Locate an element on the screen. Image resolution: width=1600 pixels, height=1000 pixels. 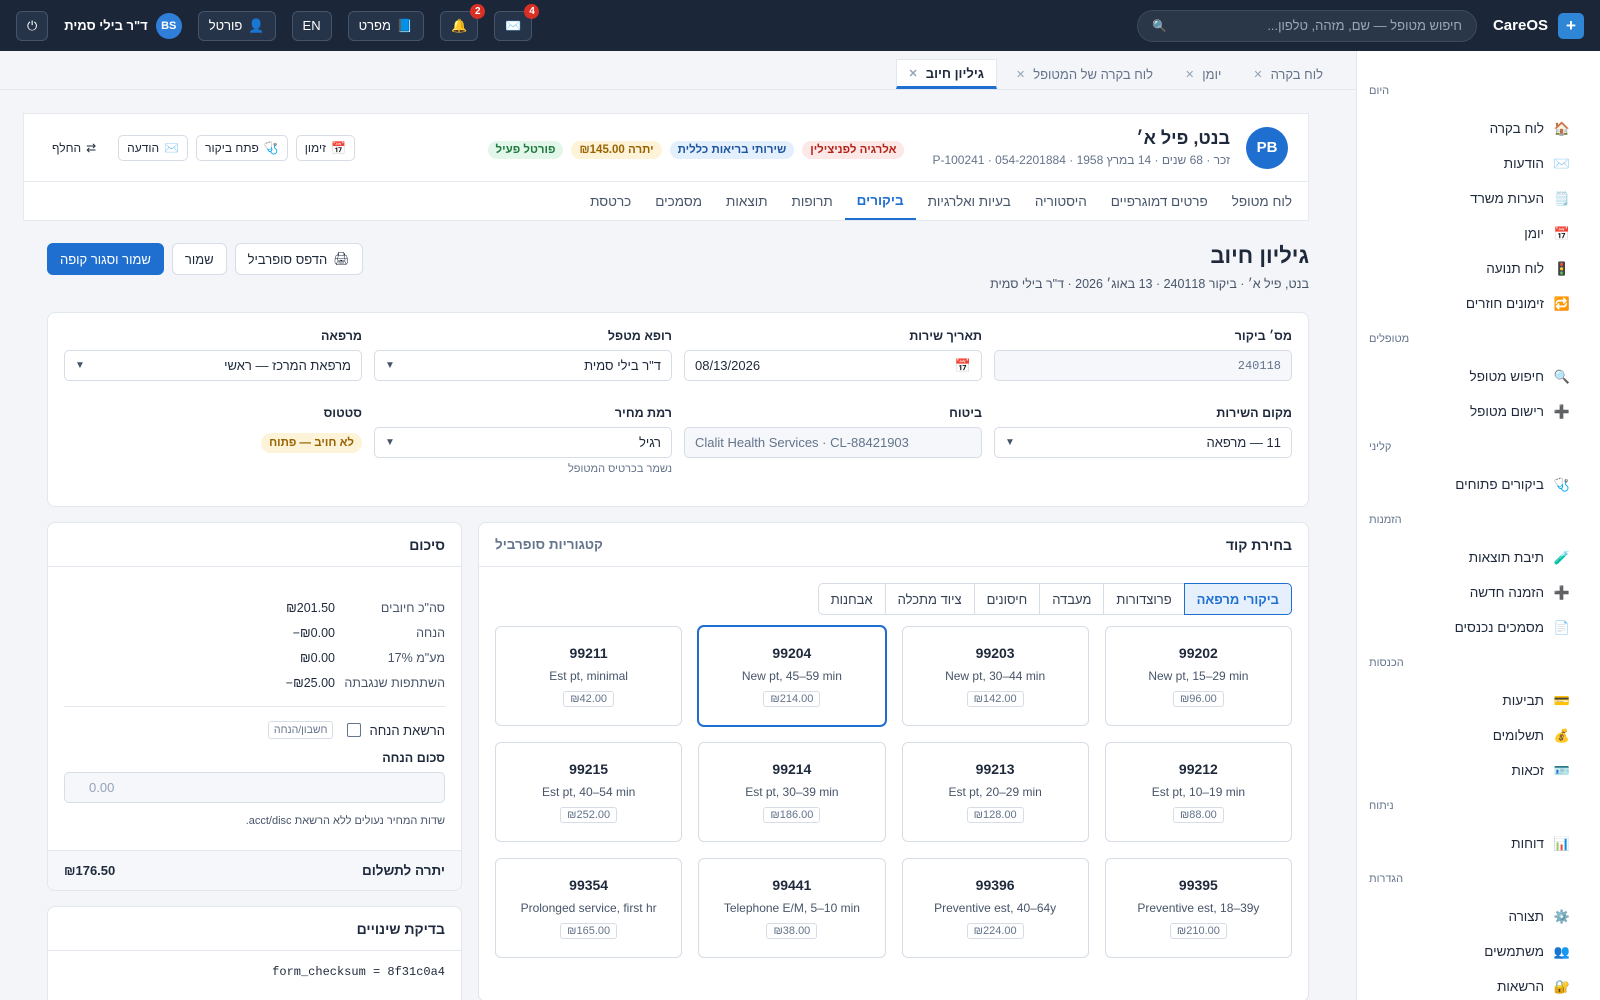
category-tab: ציוד מתכלה is located at coordinates (929, 599).